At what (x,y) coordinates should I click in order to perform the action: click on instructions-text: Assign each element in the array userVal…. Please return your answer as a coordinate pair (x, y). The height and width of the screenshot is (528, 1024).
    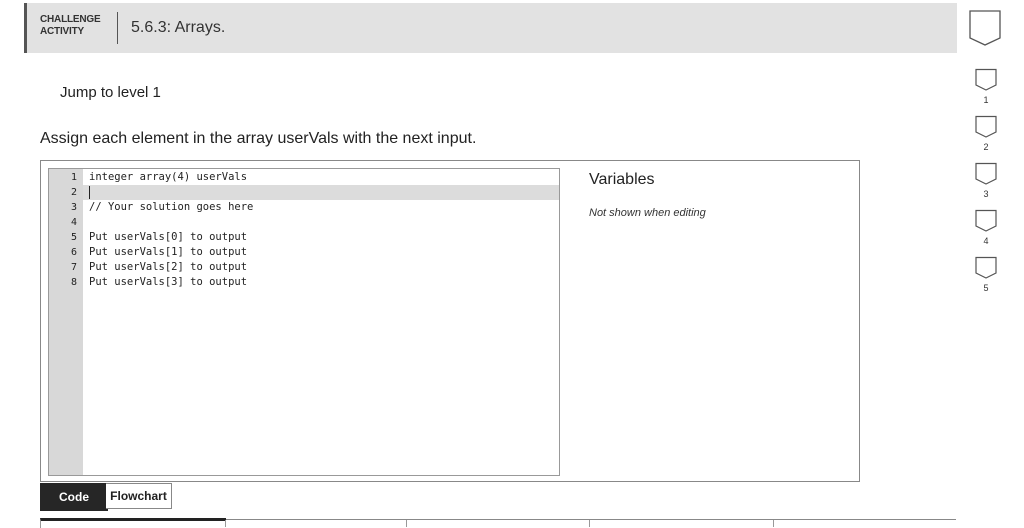
    Looking at the image, I should click on (258, 138).